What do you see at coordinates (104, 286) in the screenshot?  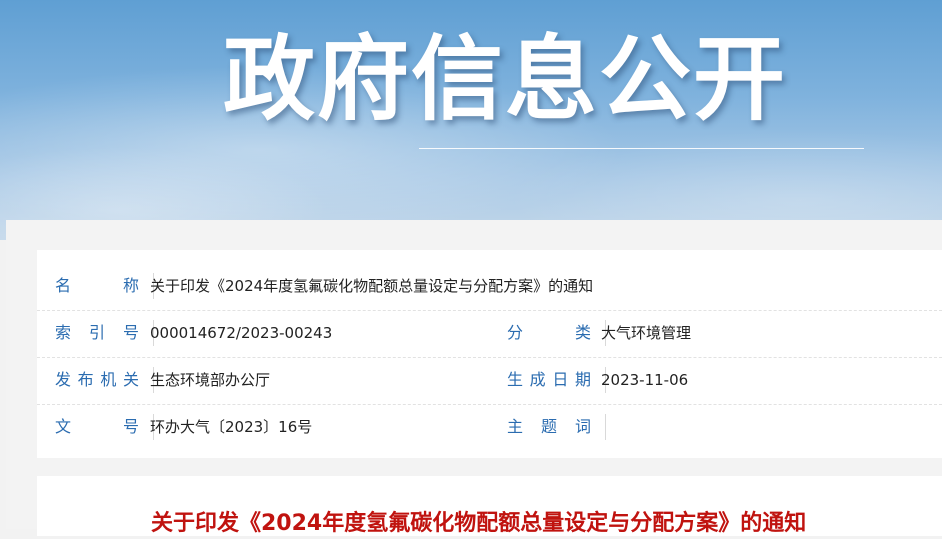 I see `name-label: 名 称` at bounding box center [104, 286].